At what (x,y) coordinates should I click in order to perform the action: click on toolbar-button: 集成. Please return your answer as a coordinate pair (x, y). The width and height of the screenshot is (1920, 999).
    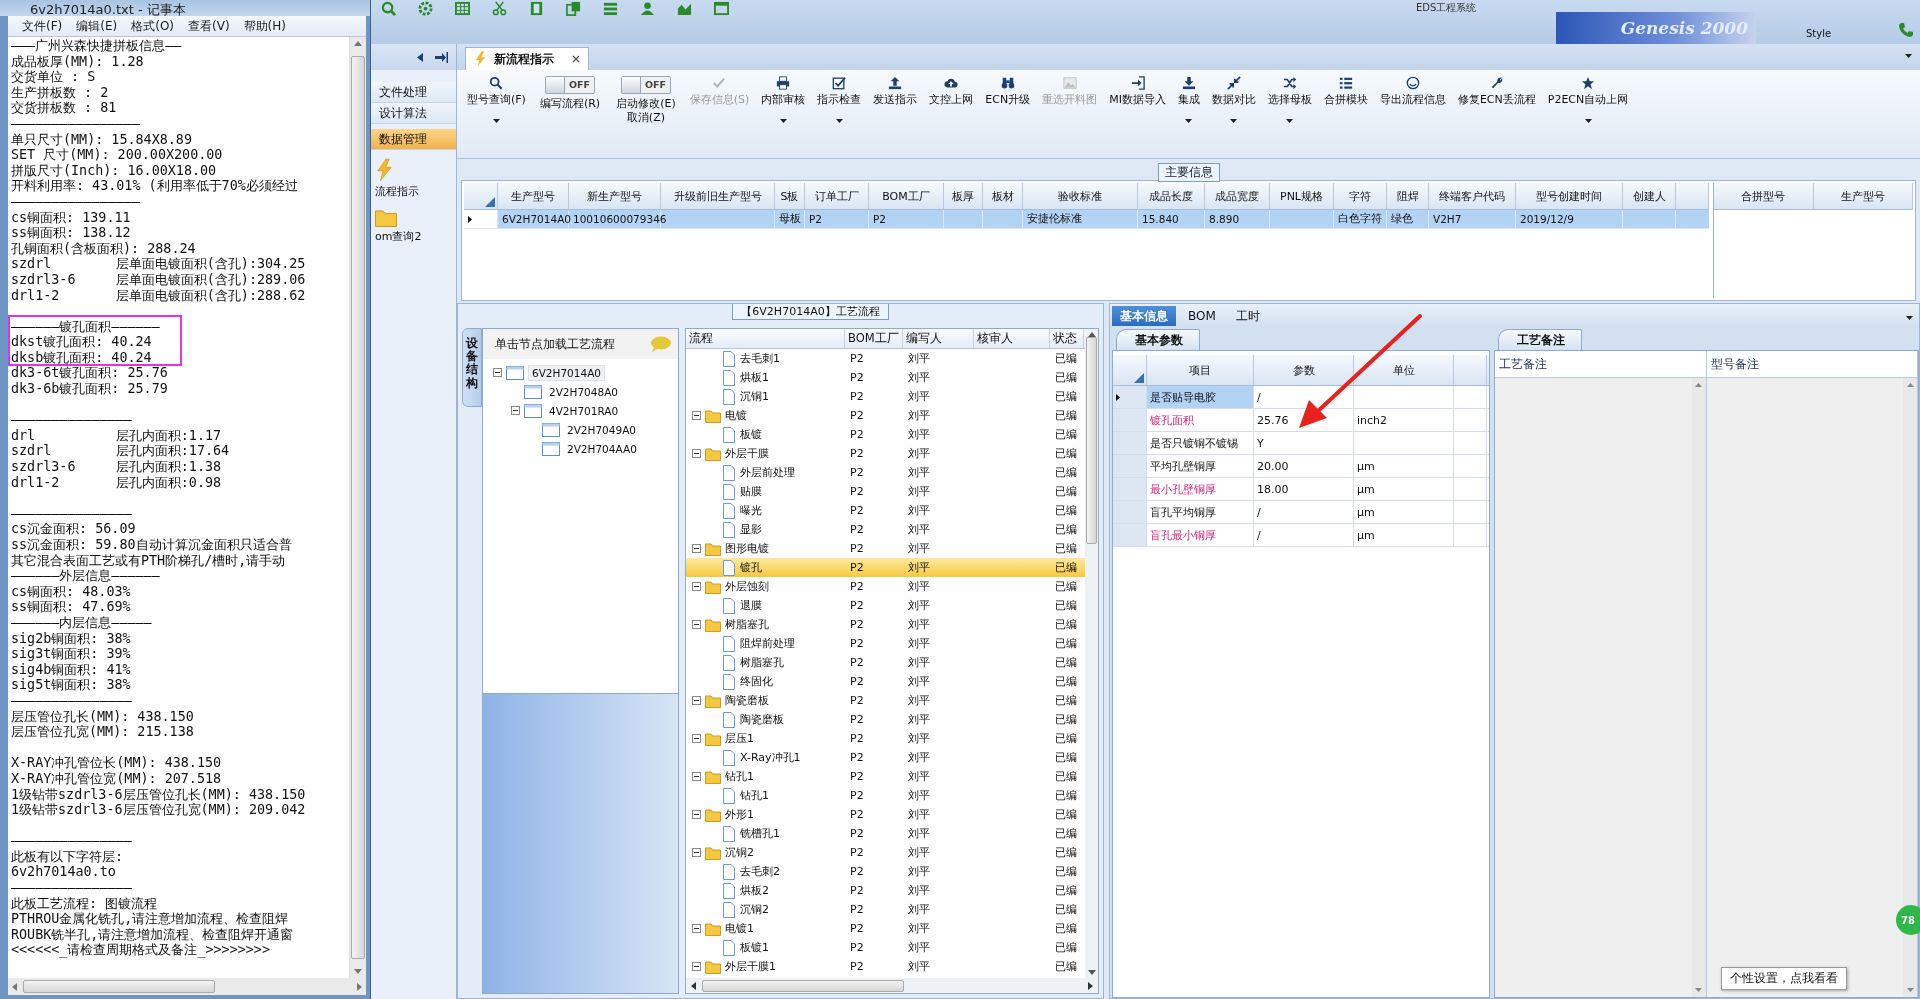
    Looking at the image, I should click on (1188, 99).